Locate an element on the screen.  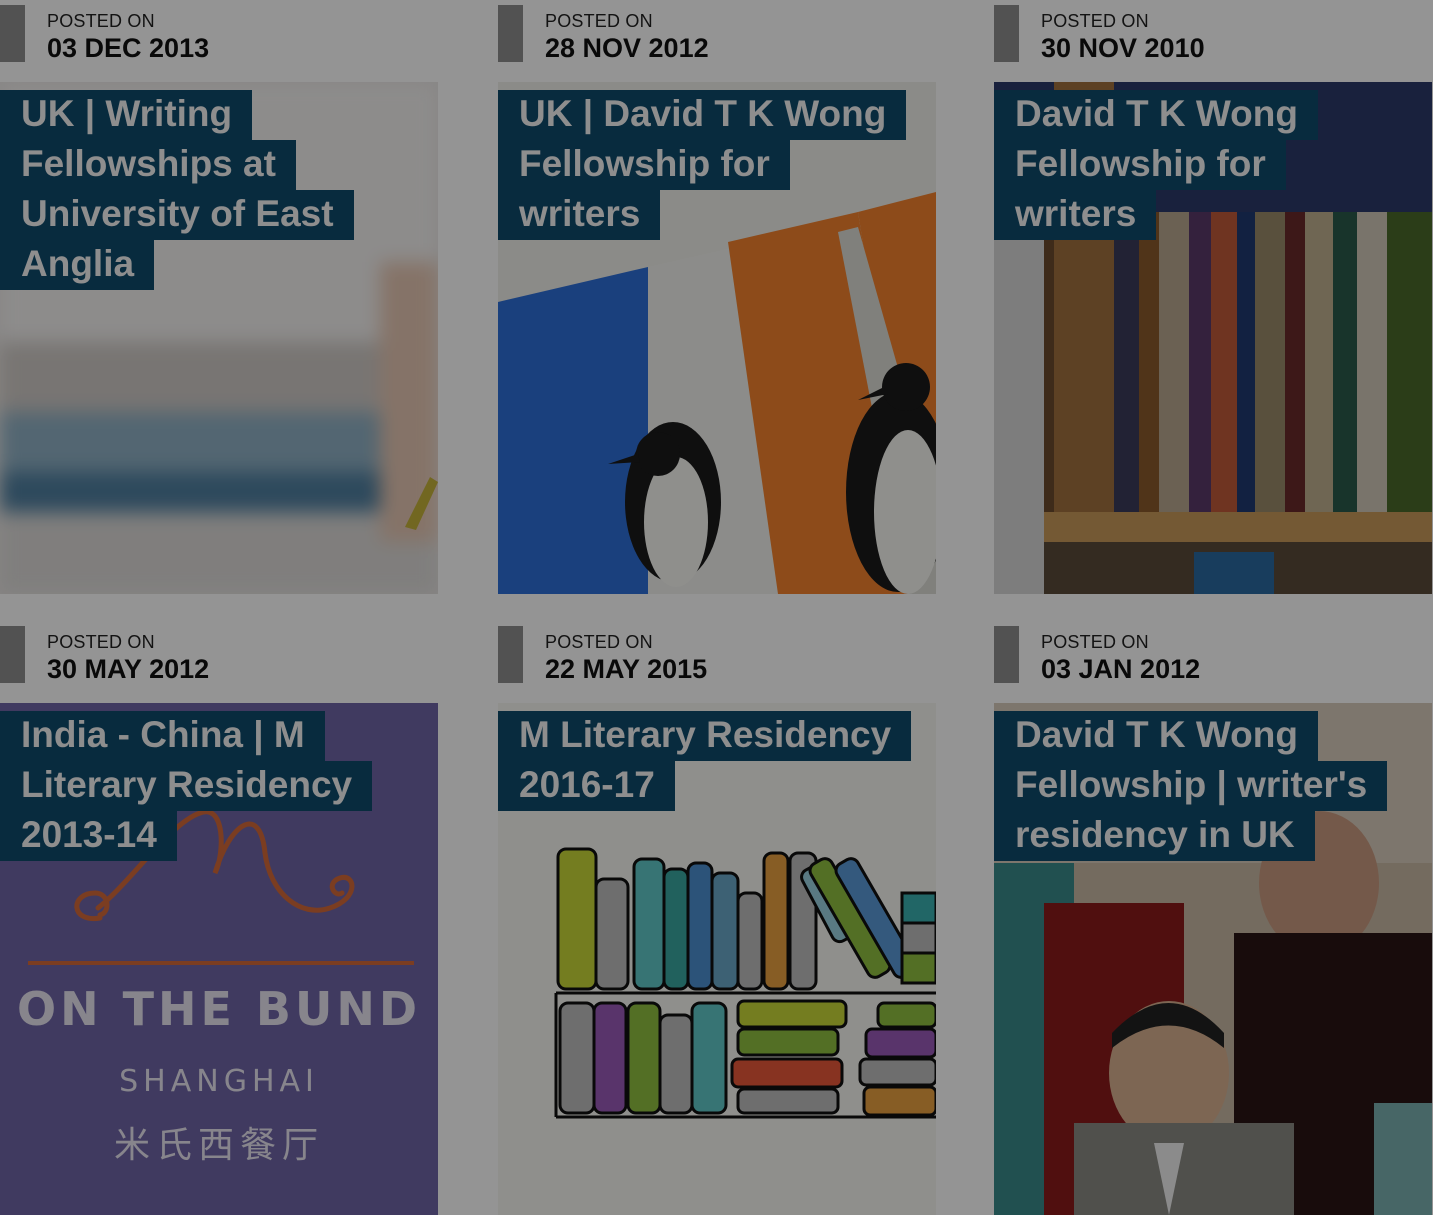
logo-line1: ON THE BUND is located at coordinates (219, 1009).